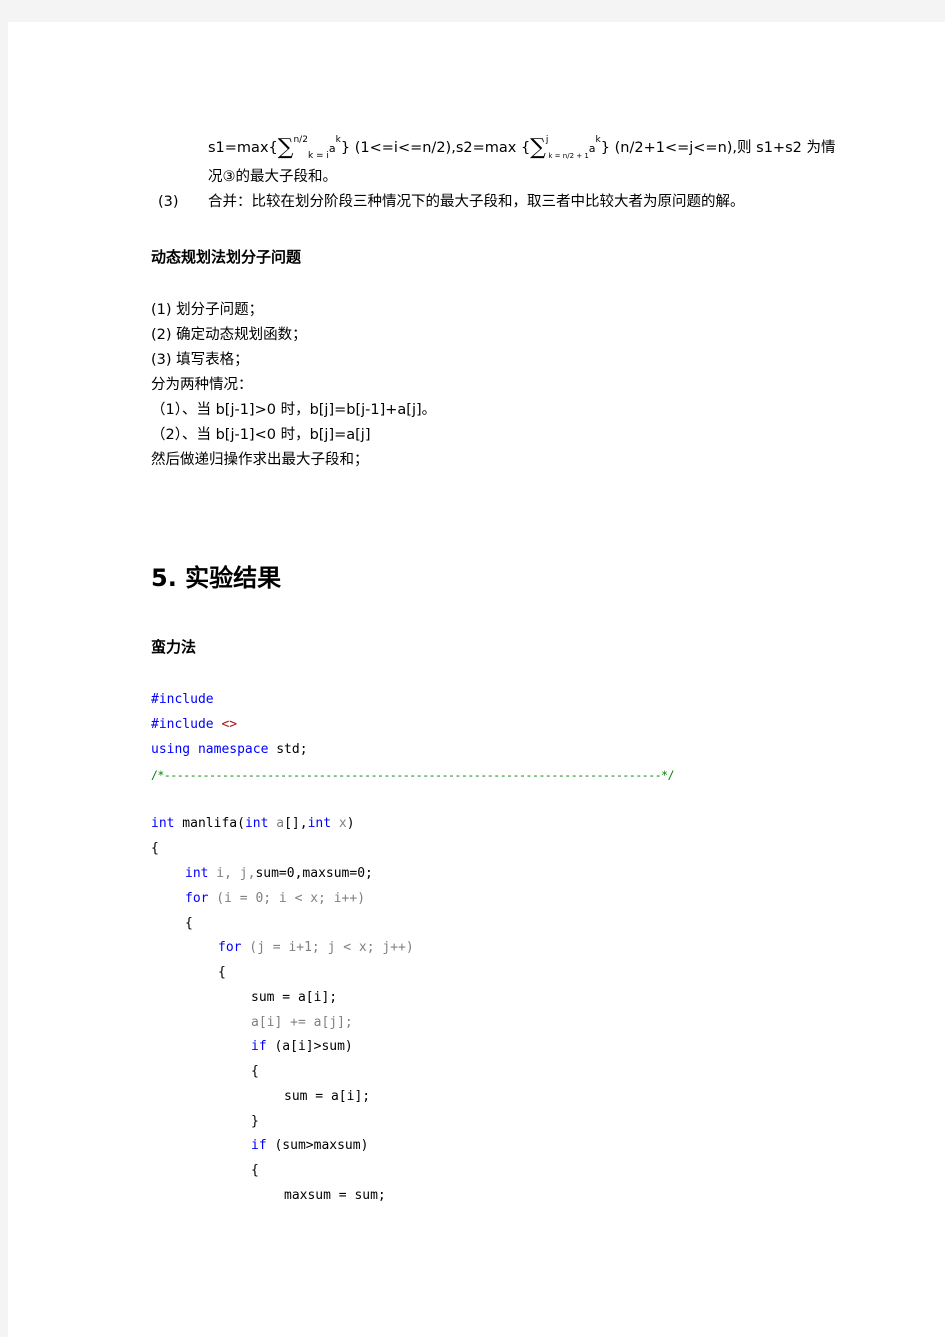 Image resolution: width=945 pixels, height=1337 pixels. I want to click on dp-line: （1）、当 b[j-1]>0 时，b[j]=b[j-1]+a[j]。, so click(294, 410).